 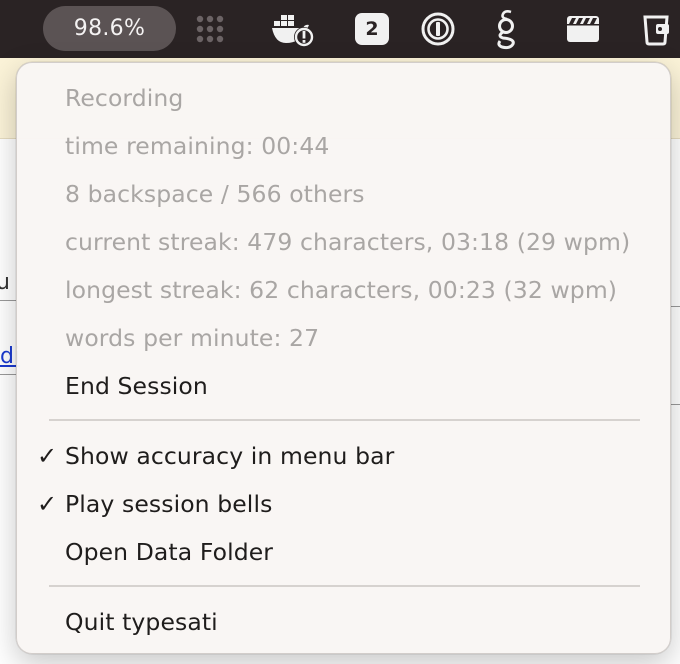 I want to click on menu-item-show-accuracy: Show accuracy in menu bar, so click(x=229, y=456).